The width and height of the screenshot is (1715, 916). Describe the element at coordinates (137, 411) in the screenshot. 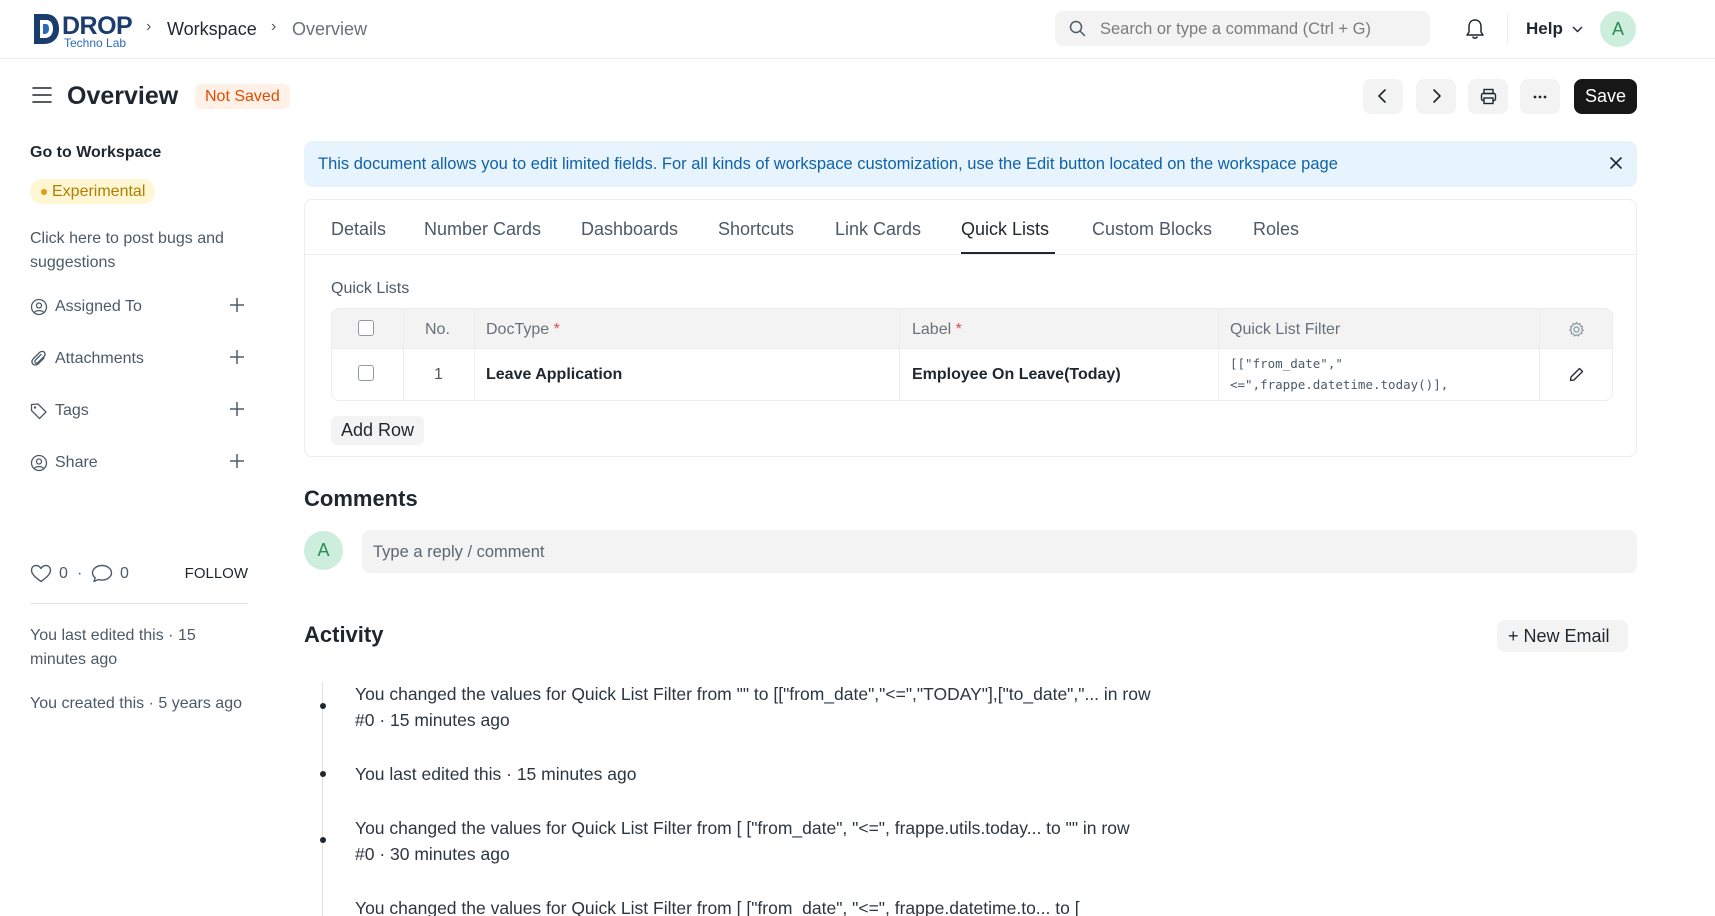

I see `sidebar-item-tags: Tags` at that location.